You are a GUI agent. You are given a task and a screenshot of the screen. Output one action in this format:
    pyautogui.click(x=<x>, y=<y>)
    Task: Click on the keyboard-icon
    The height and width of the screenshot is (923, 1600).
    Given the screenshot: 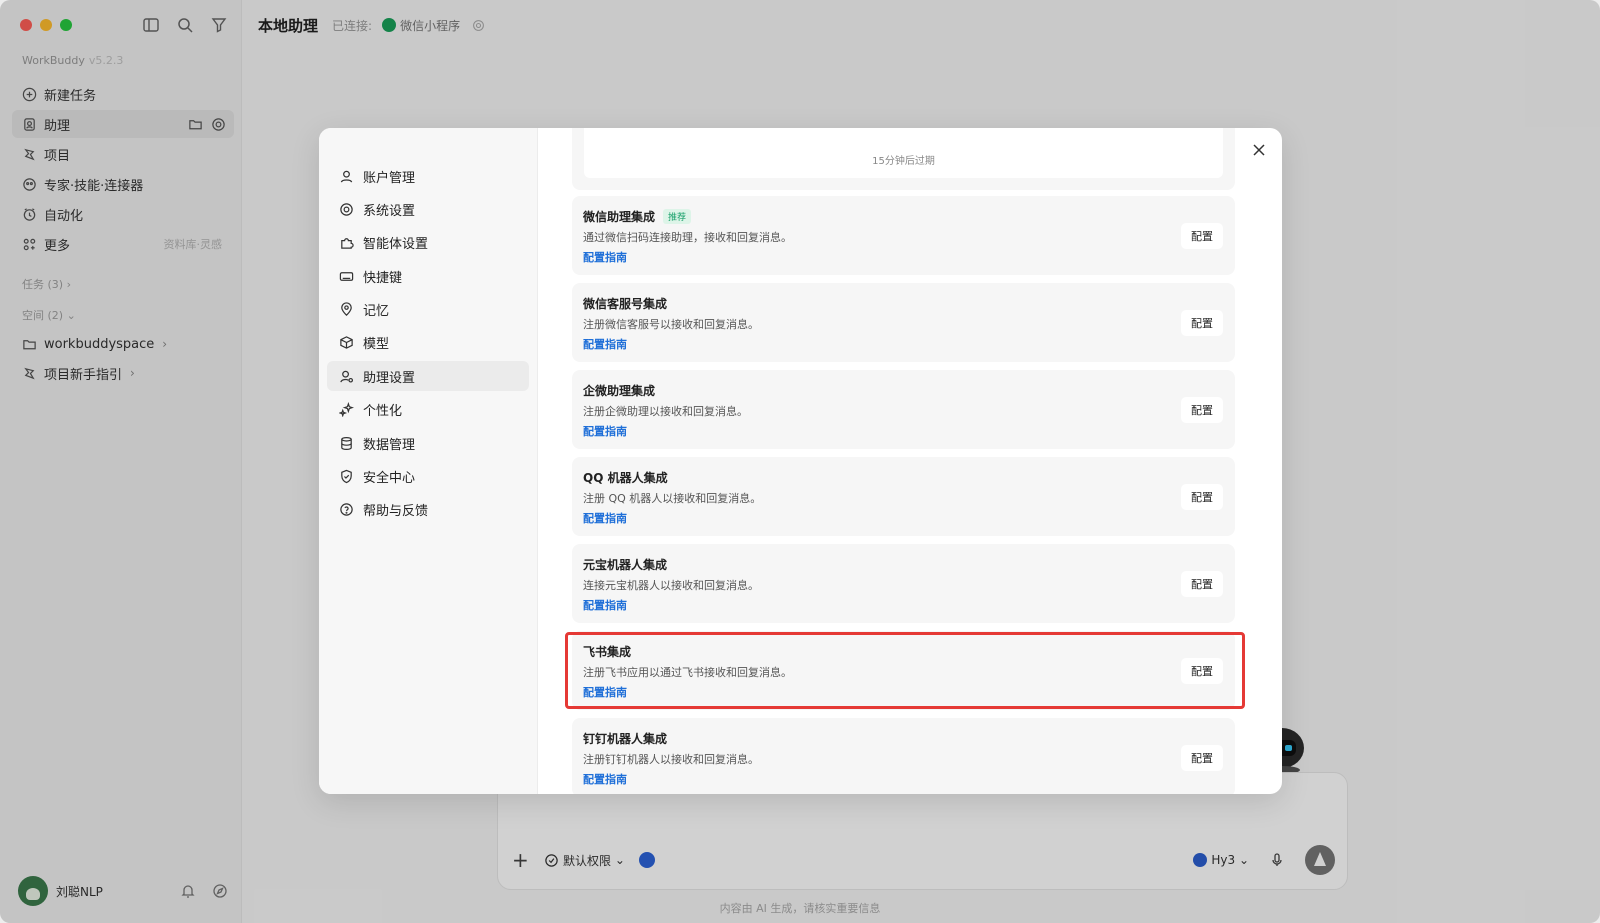 What is the action you would take?
    pyautogui.click(x=346, y=276)
    